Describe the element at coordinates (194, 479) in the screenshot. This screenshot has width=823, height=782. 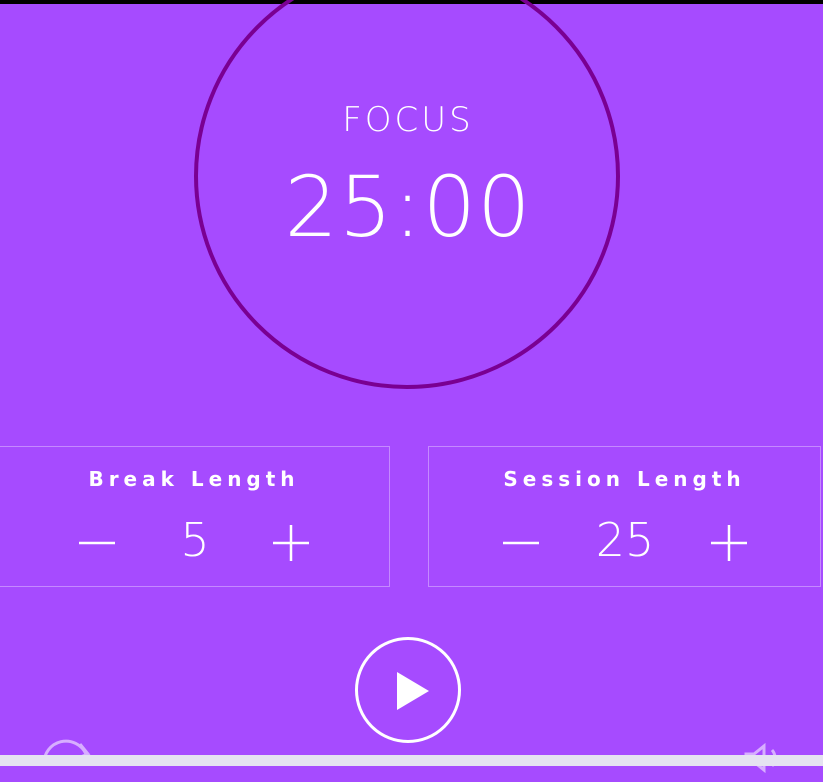
I see `break-length-title: Break Length` at that location.